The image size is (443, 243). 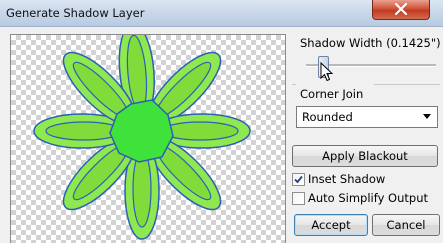 I want to click on auto-simplify-checkbox, so click(x=298, y=198).